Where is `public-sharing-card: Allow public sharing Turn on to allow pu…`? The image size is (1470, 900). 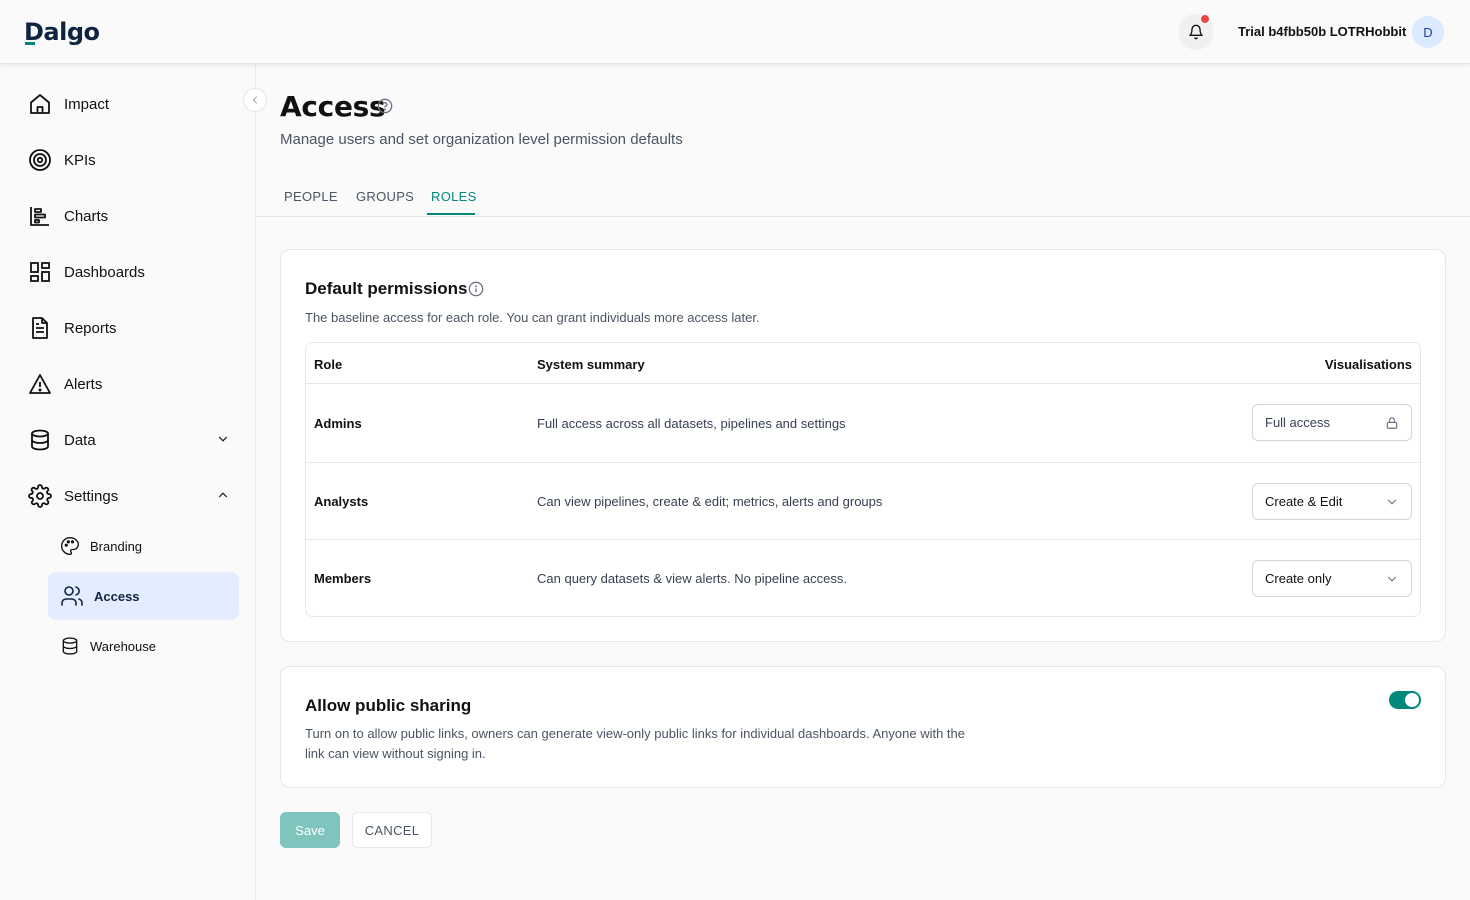 public-sharing-card: Allow public sharing Turn on to allow pu… is located at coordinates (863, 727).